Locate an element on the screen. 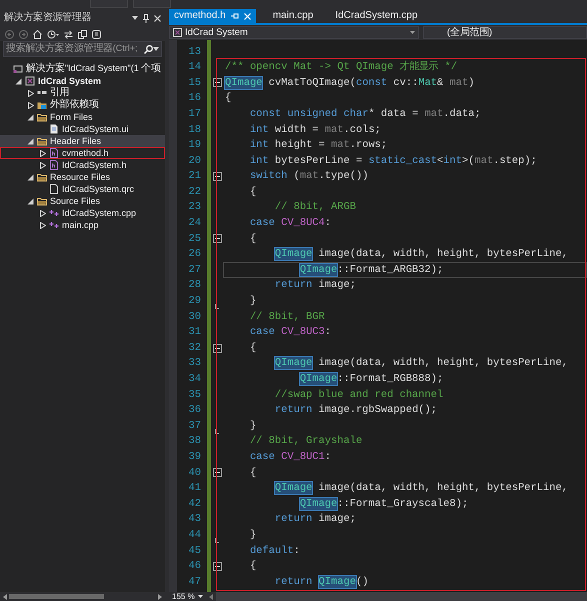  line-number: 18 is located at coordinates (194, 130).